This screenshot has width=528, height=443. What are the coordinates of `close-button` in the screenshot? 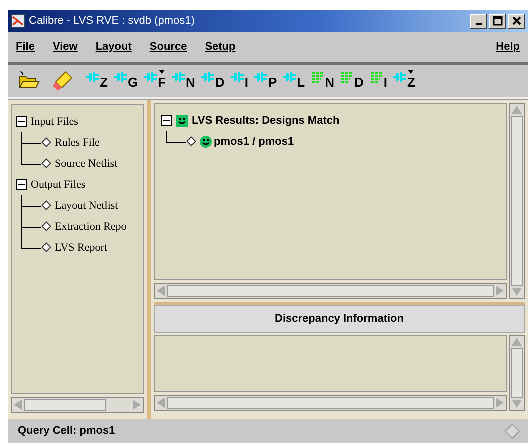 It's located at (516, 21).